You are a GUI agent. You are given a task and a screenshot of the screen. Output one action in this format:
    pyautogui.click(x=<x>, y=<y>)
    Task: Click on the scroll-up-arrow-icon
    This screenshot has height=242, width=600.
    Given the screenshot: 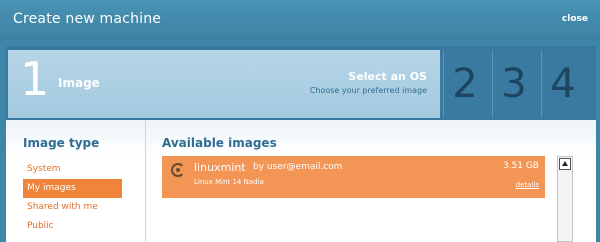 What is the action you would take?
    pyautogui.click(x=565, y=164)
    